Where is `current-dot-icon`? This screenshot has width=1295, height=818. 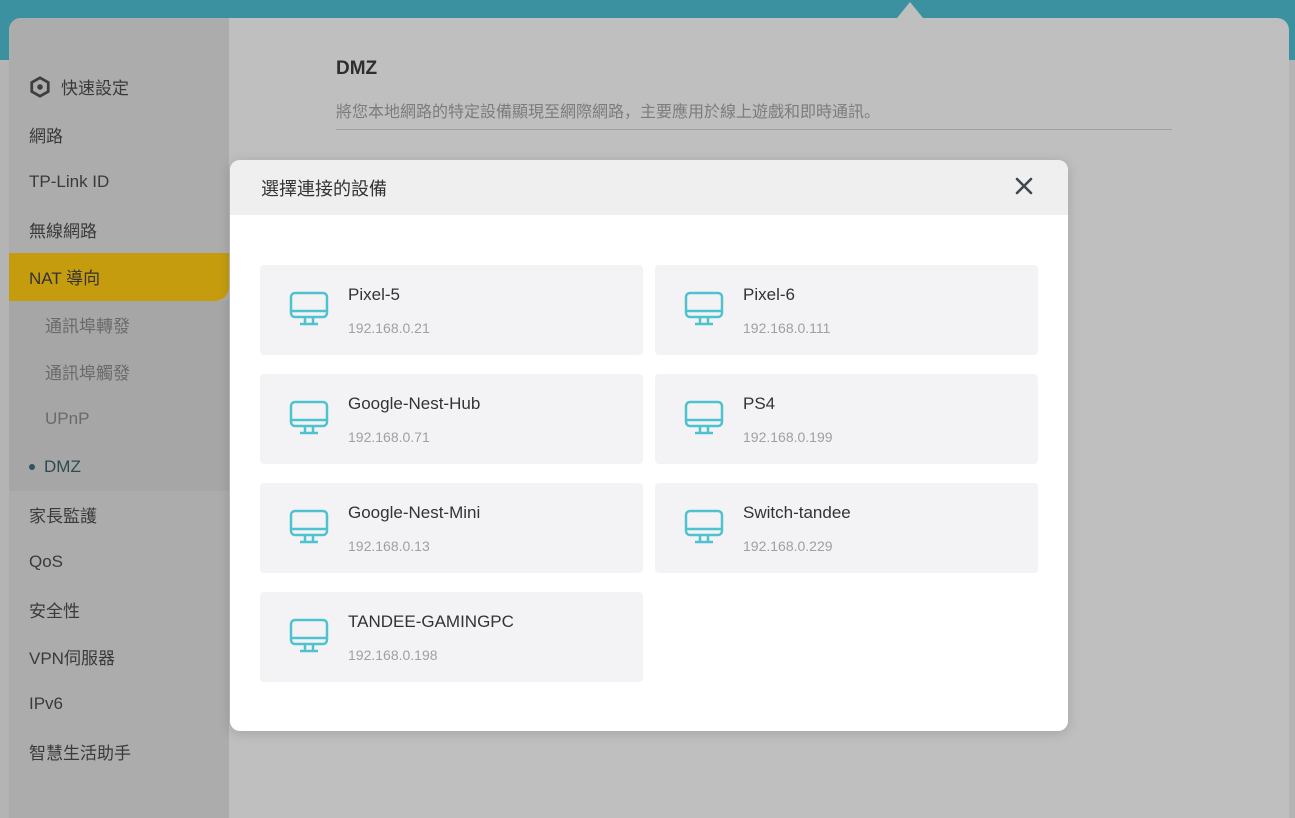
current-dot-icon is located at coordinates (32, 466).